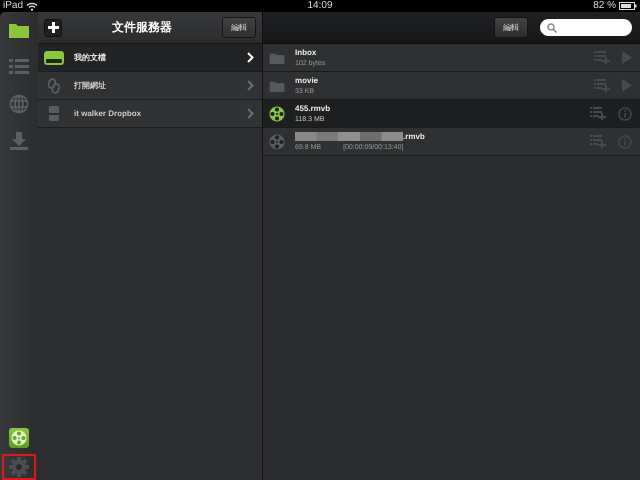 The image size is (640, 480). Describe the element at coordinates (552, 27) in the screenshot. I see `search-icon` at that location.